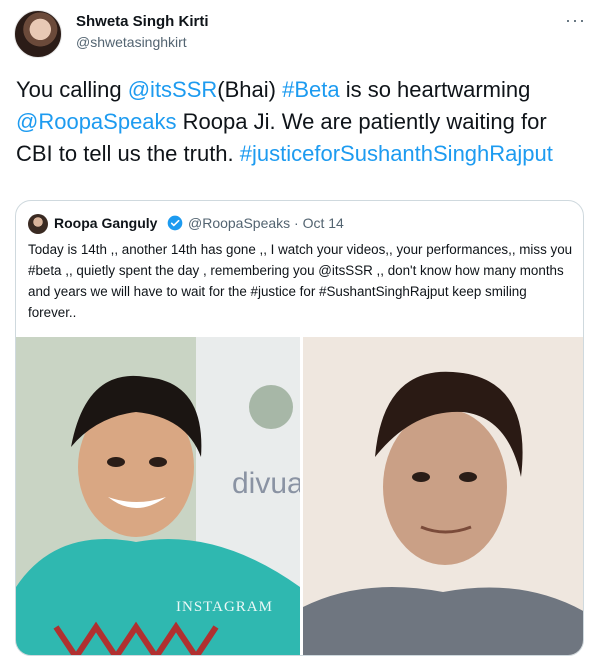  I want to click on author-name: Shweta Singh Kirti, so click(142, 21).